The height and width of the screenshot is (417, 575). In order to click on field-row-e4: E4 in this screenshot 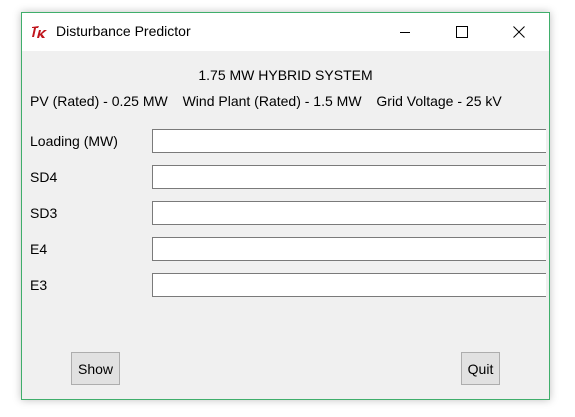, I will do `click(285, 250)`.